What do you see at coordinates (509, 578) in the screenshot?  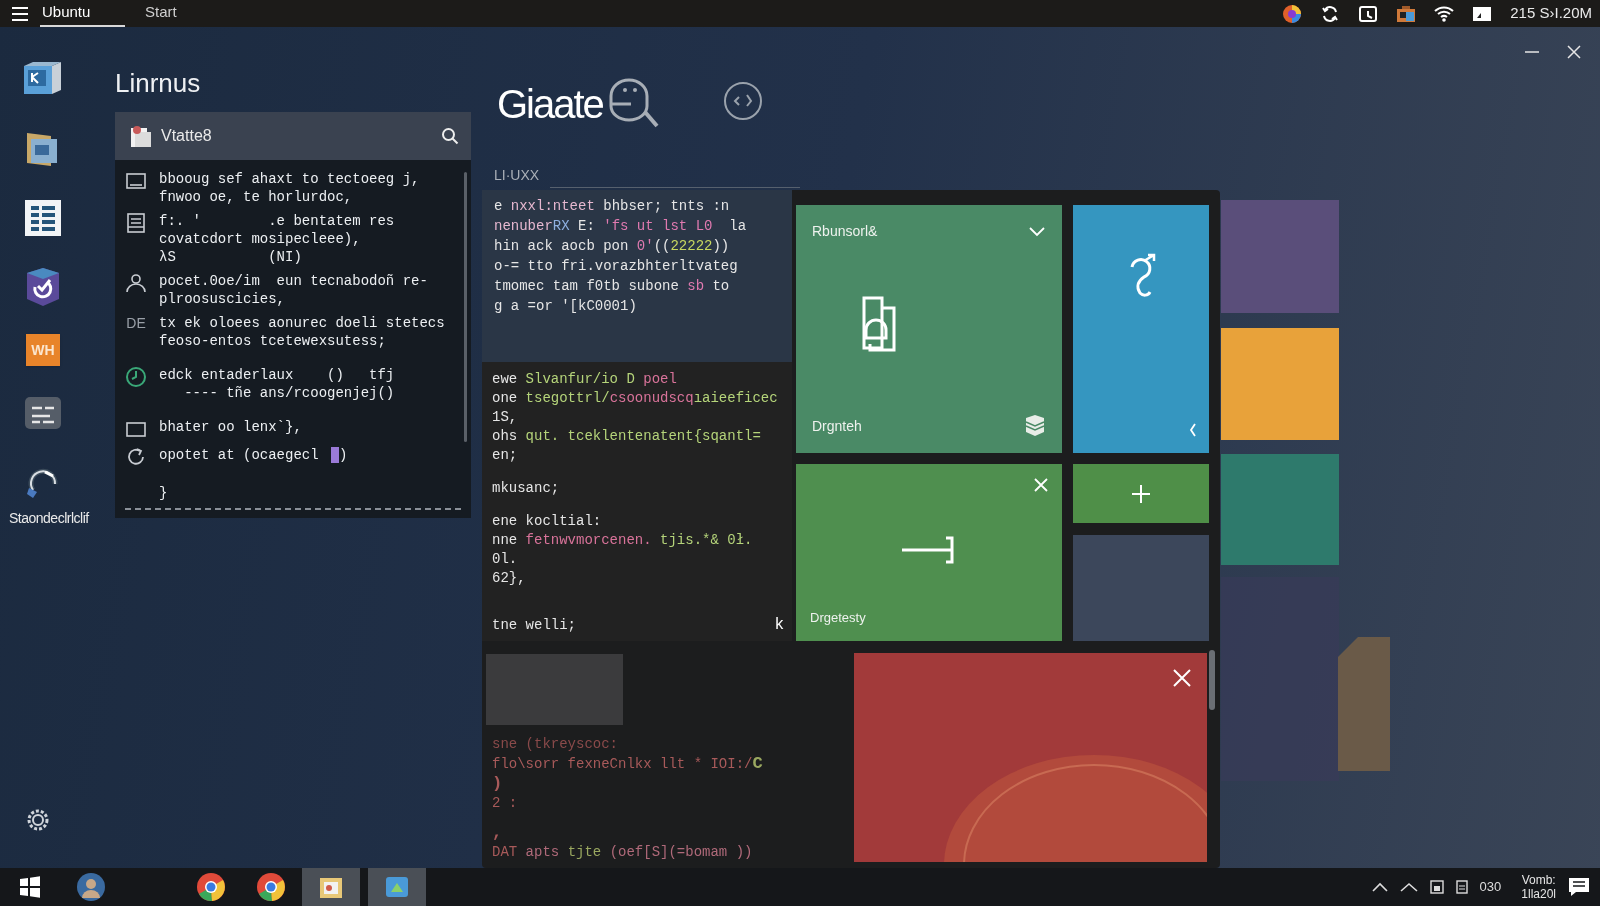 I see `code-line: 62},` at bounding box center [509, 578].